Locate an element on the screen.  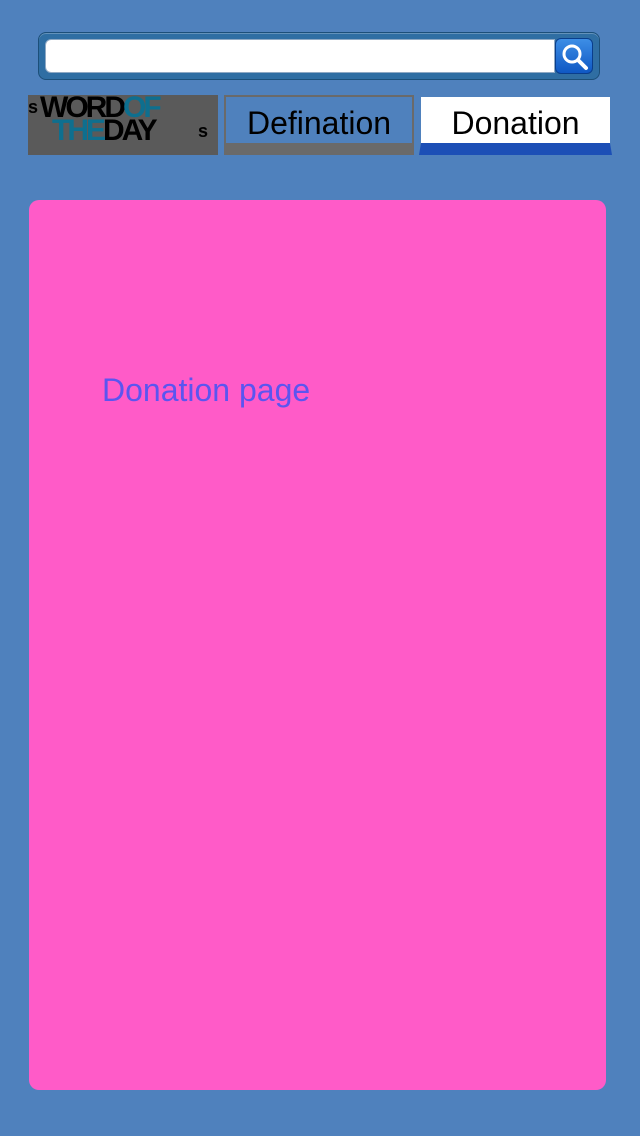
logo-line-2: THEDAY is located at coordinates (105, 130).